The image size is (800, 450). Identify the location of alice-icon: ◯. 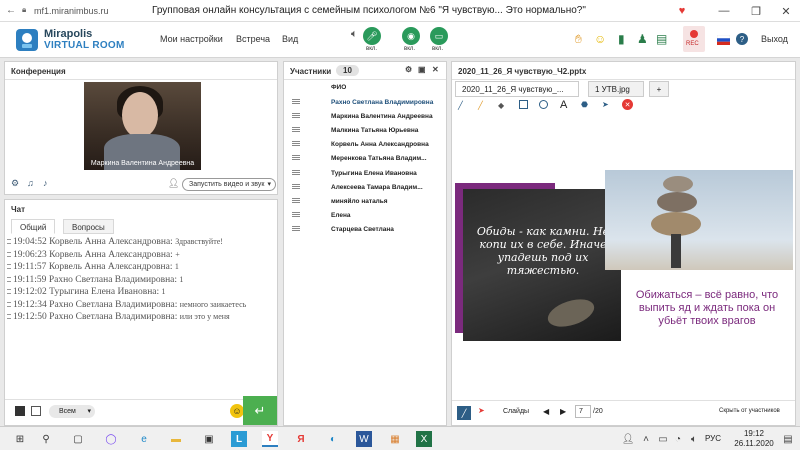
(111, 439).